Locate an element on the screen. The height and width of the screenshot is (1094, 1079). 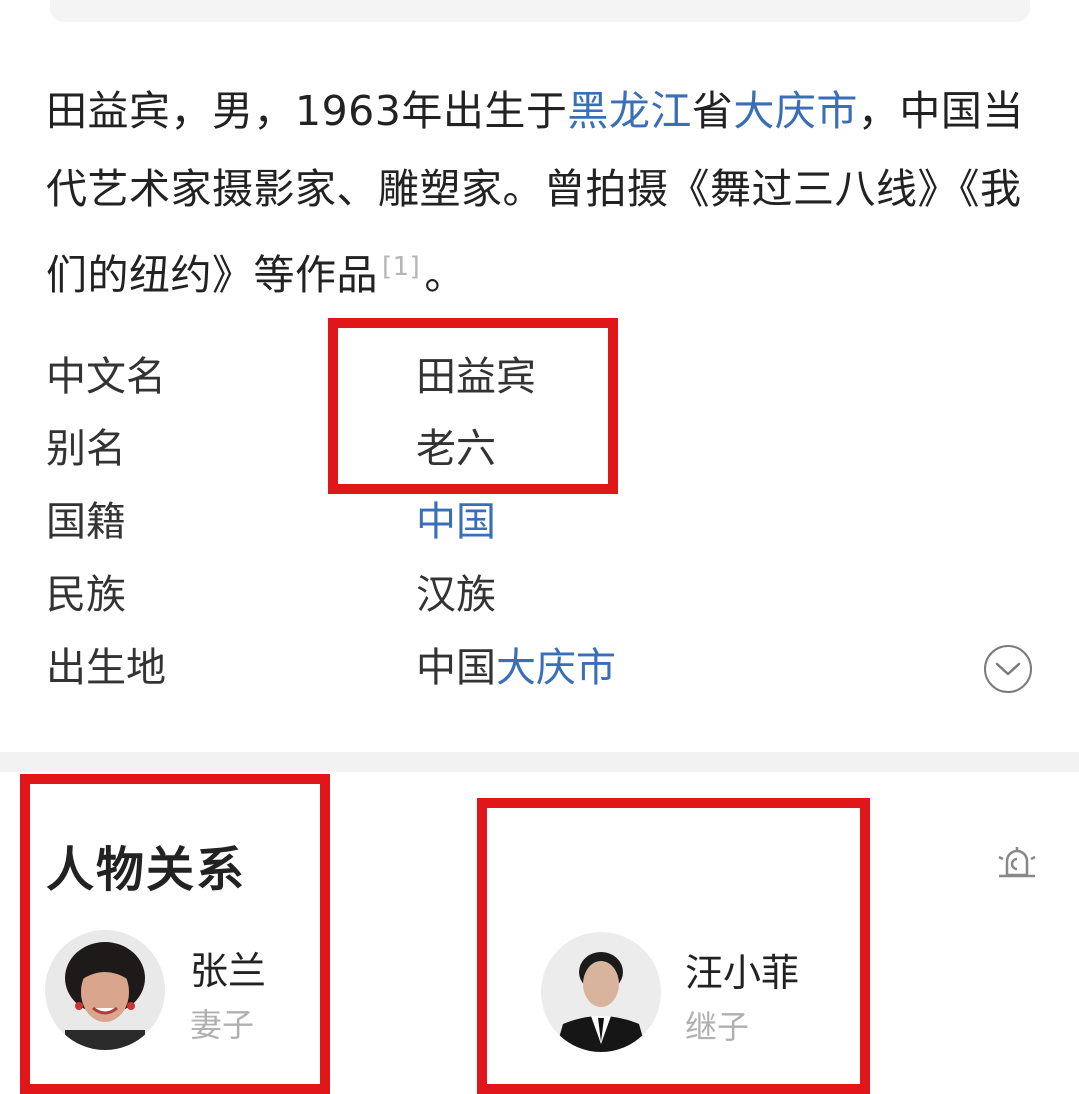
info-row-birthplace: 出生地 中国大庆市 is located at coordinates (546, 668).